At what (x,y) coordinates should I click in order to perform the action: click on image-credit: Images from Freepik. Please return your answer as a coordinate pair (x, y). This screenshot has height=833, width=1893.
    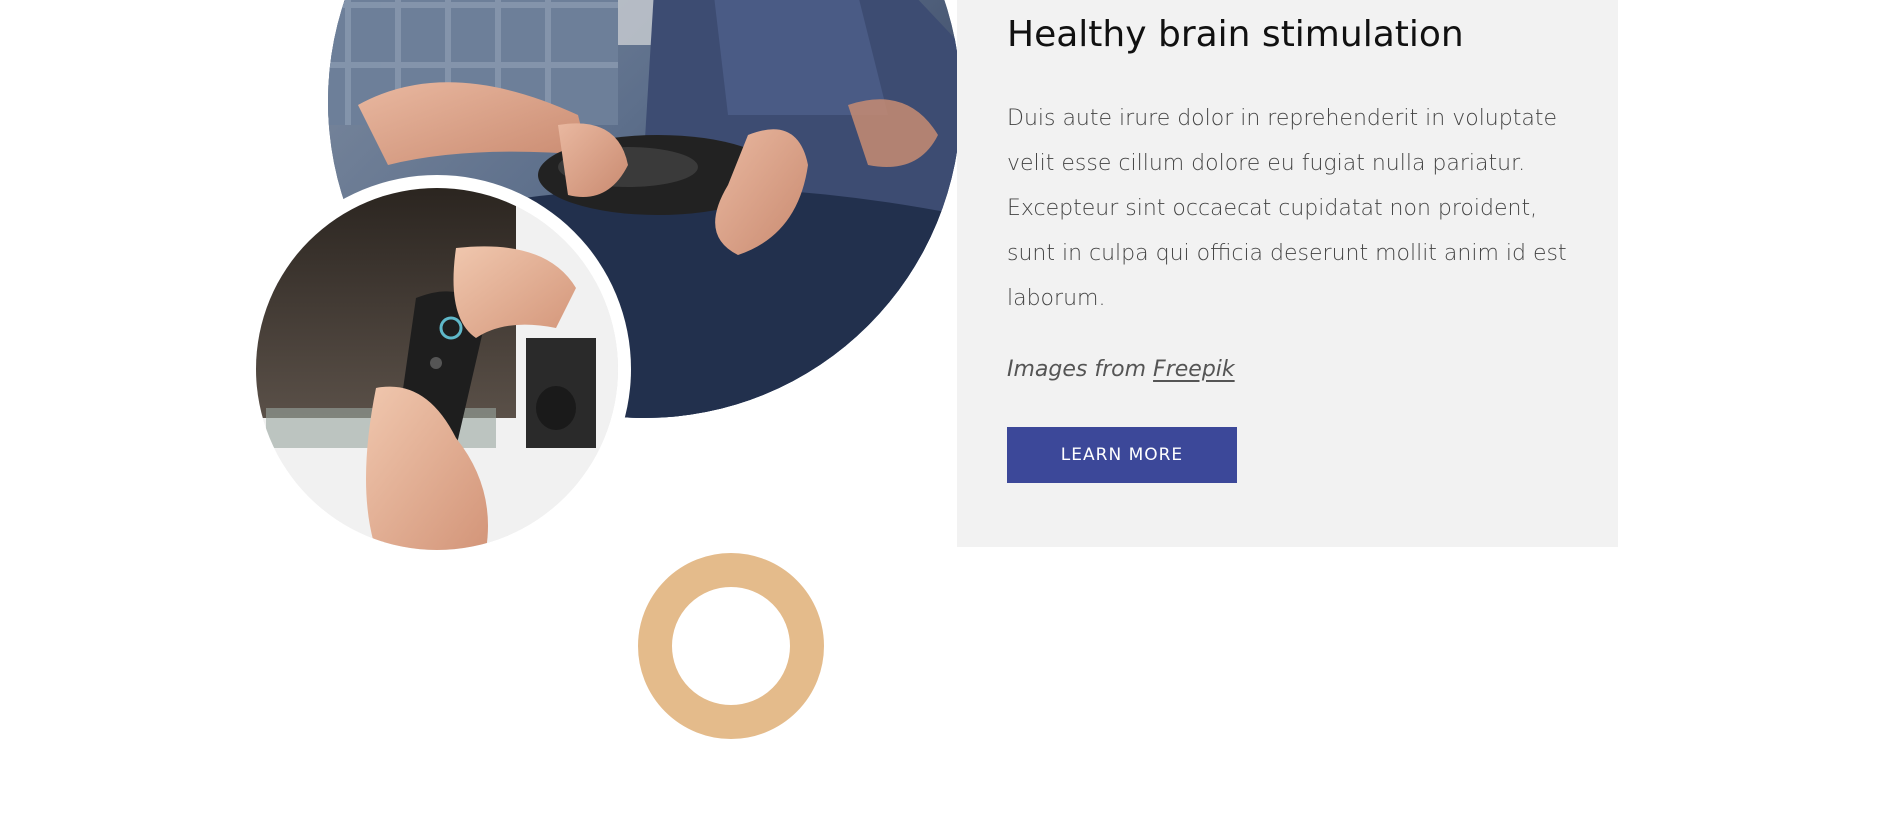
    Looking at the image, I should click on (1121, 370).